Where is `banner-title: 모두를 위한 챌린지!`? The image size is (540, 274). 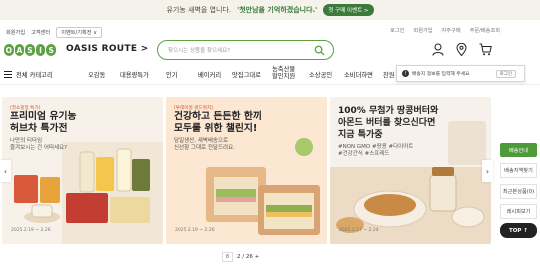 banner-title: 모두를 위한 챌린지! is located at coordinates (216, 128).